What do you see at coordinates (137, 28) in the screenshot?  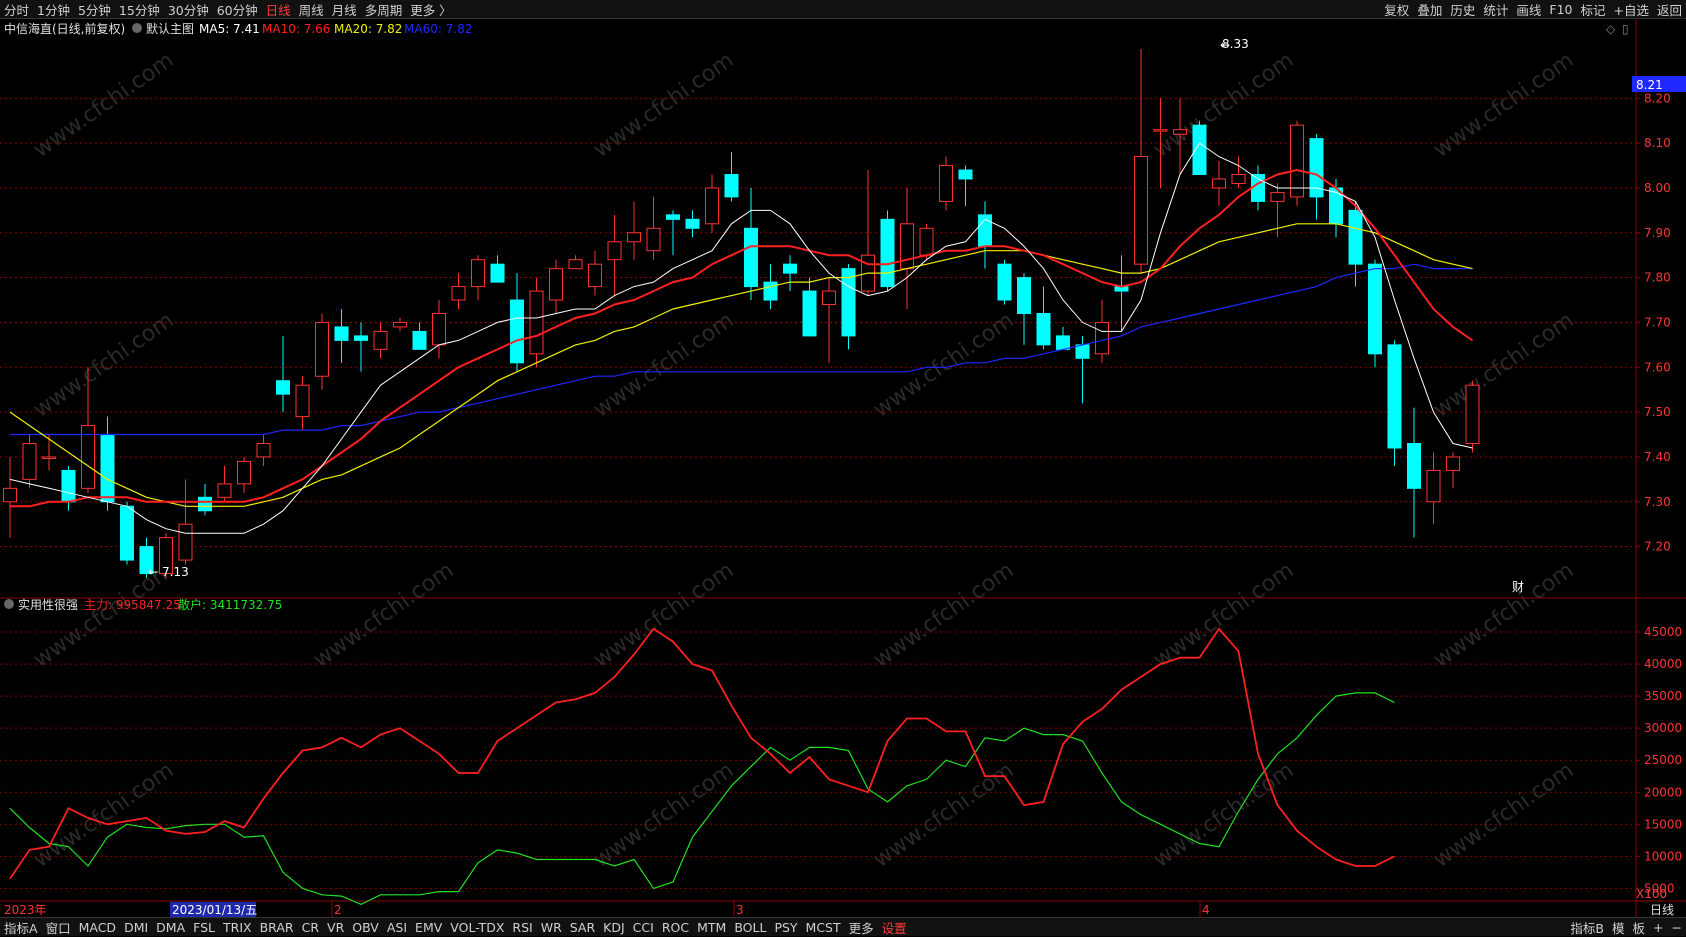 I see `template-dropdown-icon` at bounding box center [137, 28].